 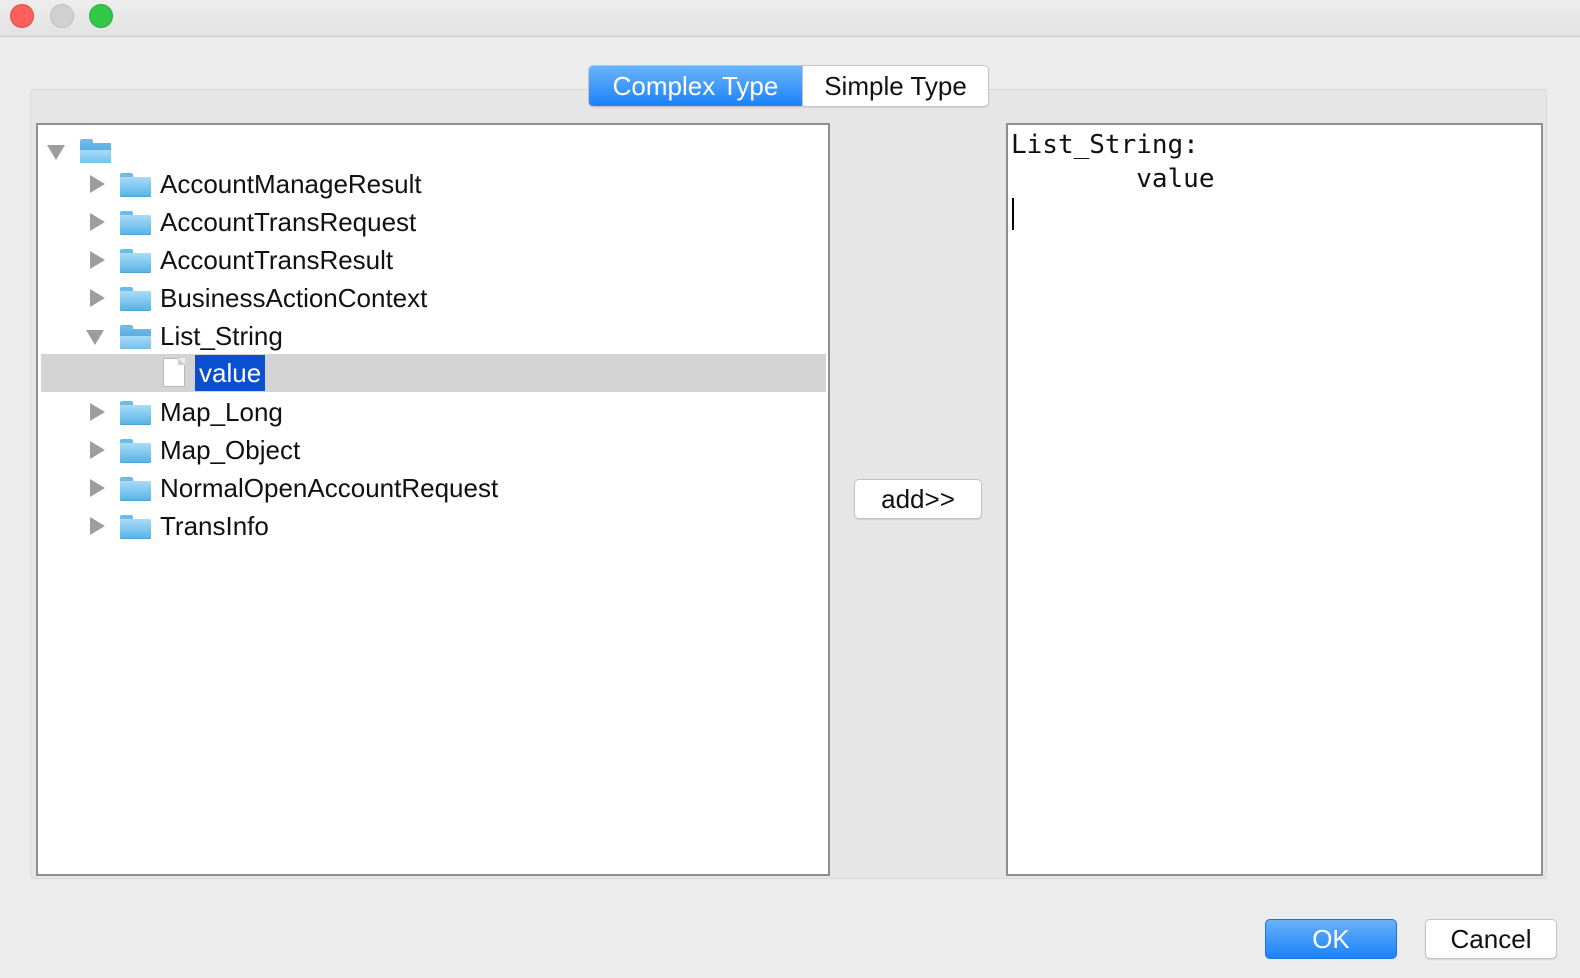 I want to click on tree-item-map-long: Map_Long, so click(x=432, y=412).